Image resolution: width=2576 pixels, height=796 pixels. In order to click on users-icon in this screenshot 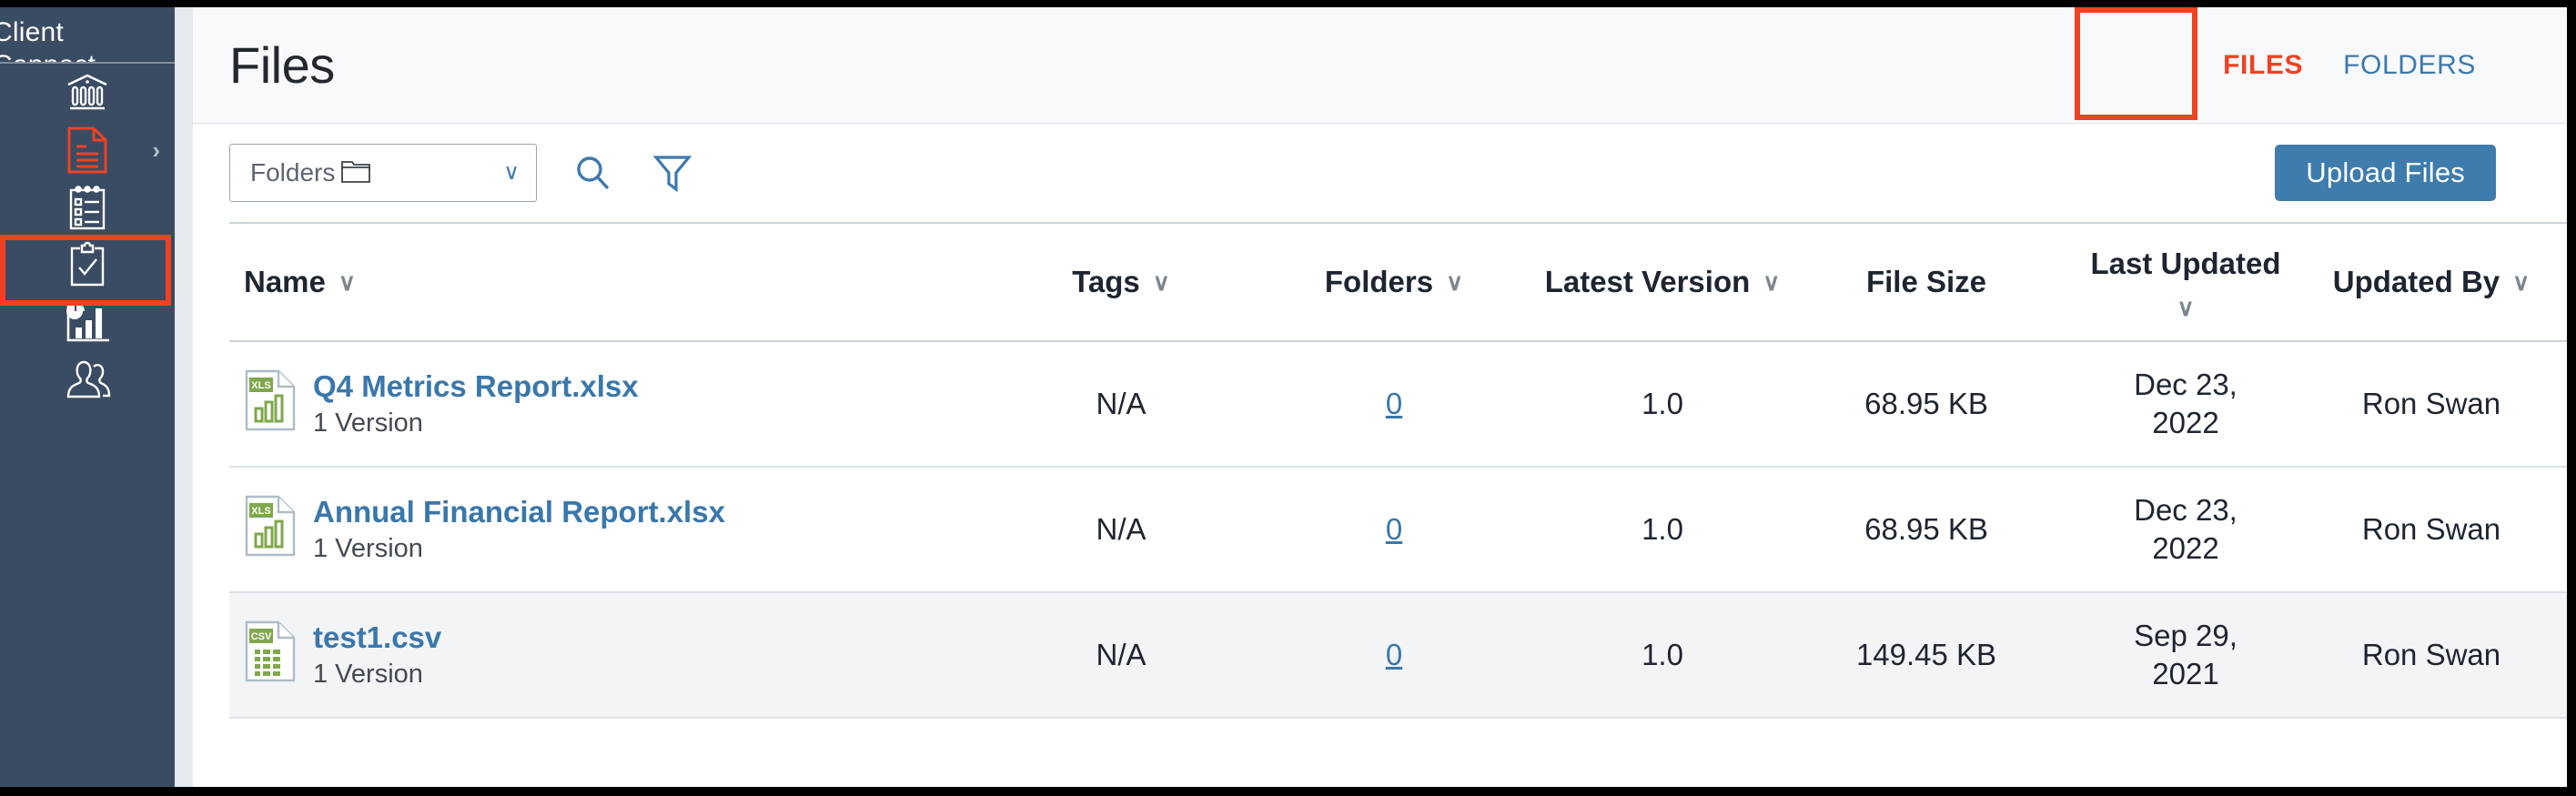, I will do `click(87, 379)`.